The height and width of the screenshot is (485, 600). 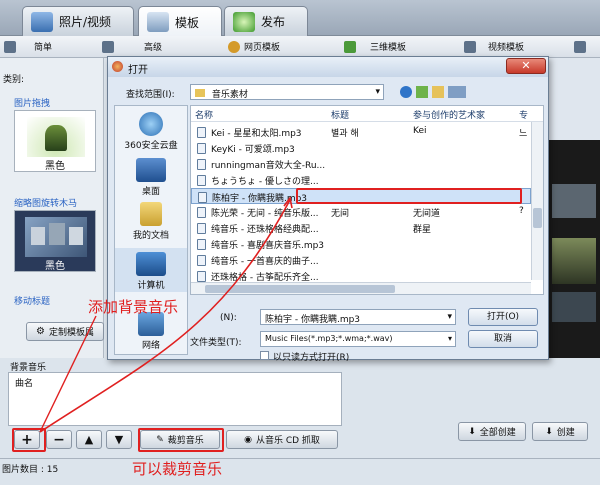 What do you see at coordinates (350, 46) in the screenshot?
I see `3d-icon` at bounding box center [350, 46].